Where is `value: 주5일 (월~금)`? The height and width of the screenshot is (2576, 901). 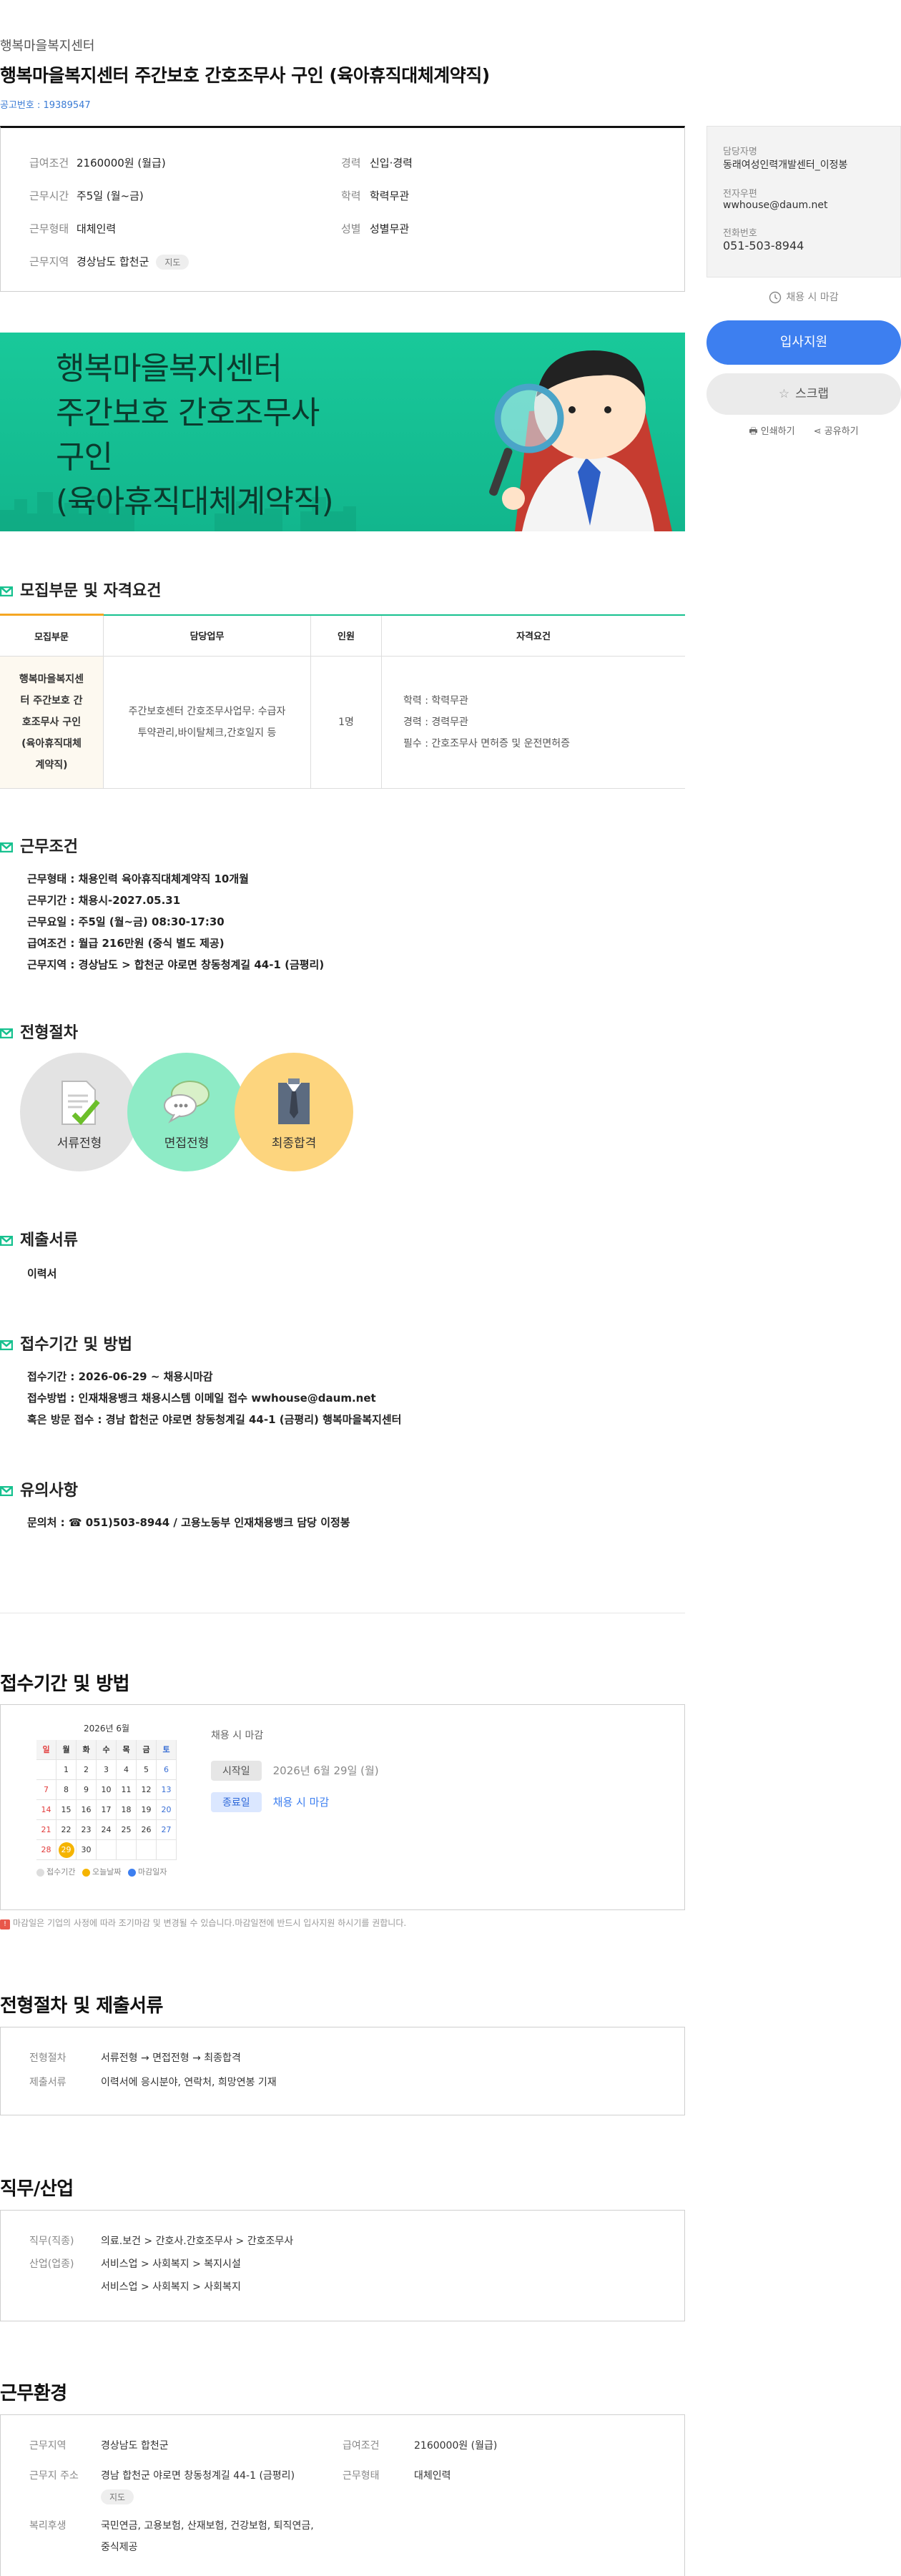
value: 주5일 (월~금) is located at coordinates (110, 196).